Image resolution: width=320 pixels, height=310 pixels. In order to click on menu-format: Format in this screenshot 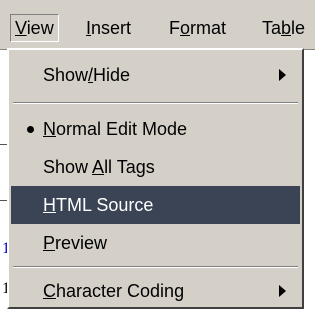, I will do `click(197, 28)`.